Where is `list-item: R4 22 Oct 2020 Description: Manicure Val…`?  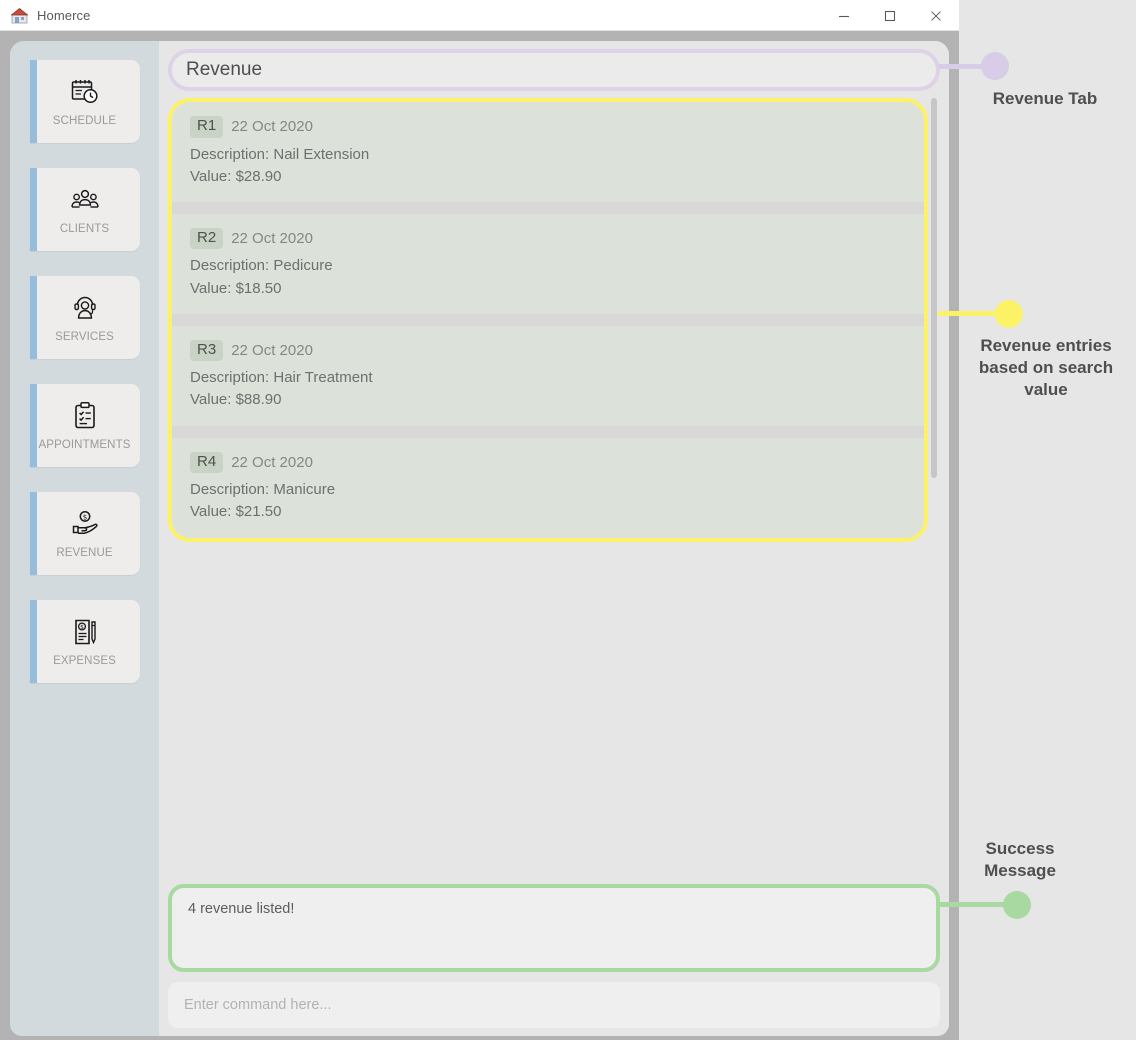 list-item: R4 22 Oct 2020 Description: Manicure Val… is located at coordinates (548, 487).